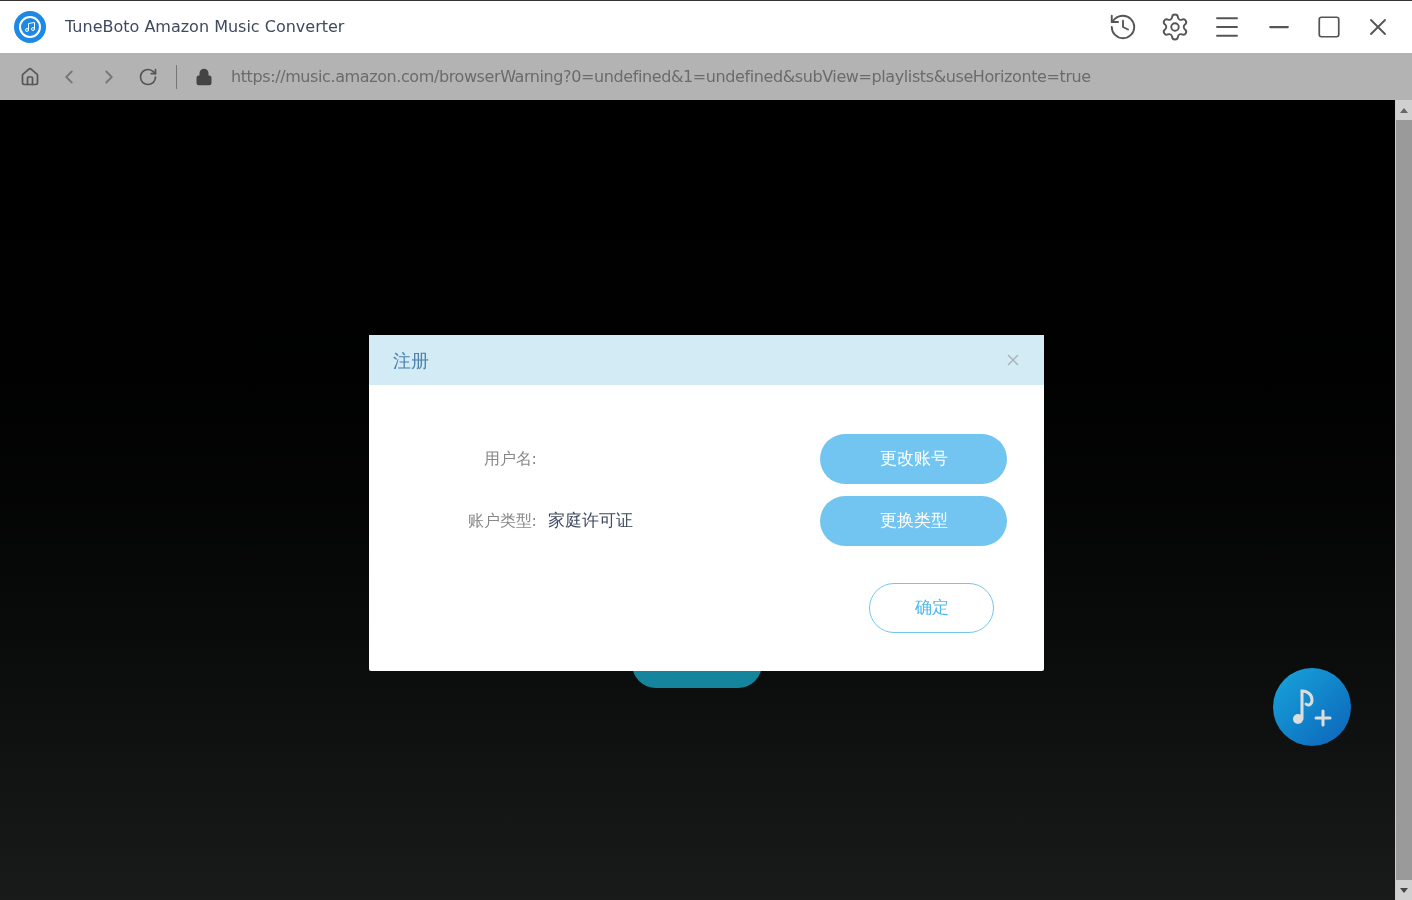 The width and height of the screenshot is (1412, 900). Describe the element at coordinates (411, 360) in the screenshot. I see `dialog-title: 注册` at that location.